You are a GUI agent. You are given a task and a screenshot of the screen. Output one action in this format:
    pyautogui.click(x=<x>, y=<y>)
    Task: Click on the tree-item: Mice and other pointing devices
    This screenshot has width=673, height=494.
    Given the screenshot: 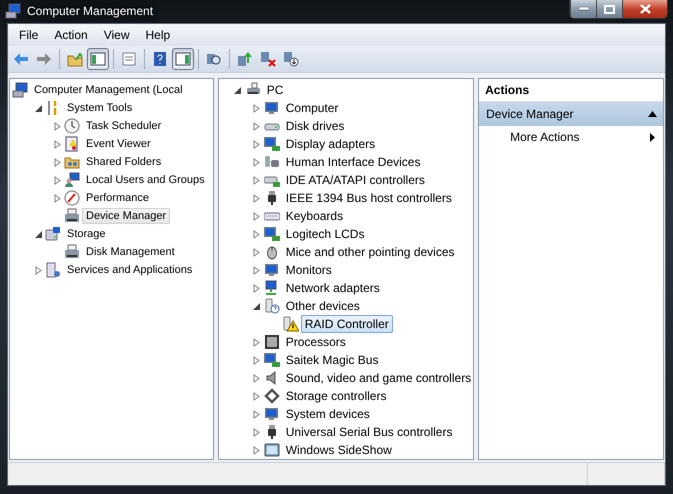 What is the action you would take?
    pyautogui.click(x=370, y=252)
    